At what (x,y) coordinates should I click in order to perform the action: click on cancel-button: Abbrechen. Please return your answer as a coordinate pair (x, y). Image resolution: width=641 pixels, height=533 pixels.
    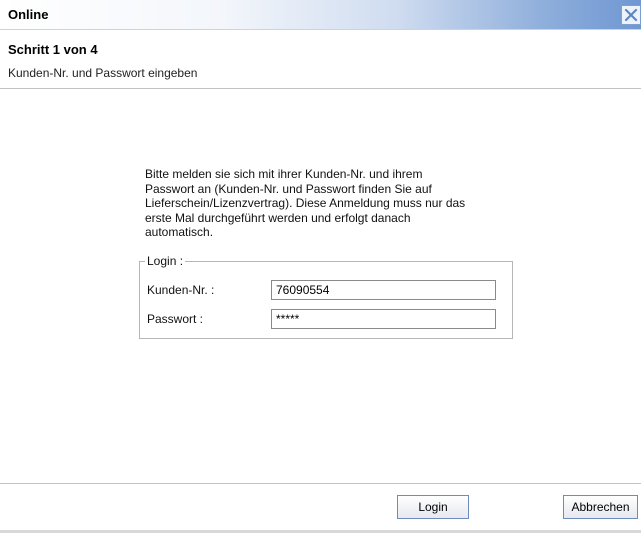
    Looking at the image, I should click on (600, 507).